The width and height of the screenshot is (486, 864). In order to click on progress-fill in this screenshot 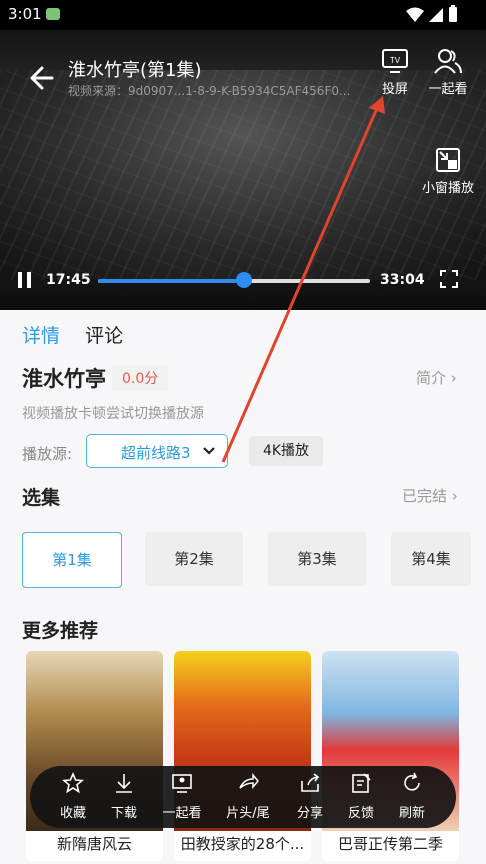, I will do `click(171, 281)`.